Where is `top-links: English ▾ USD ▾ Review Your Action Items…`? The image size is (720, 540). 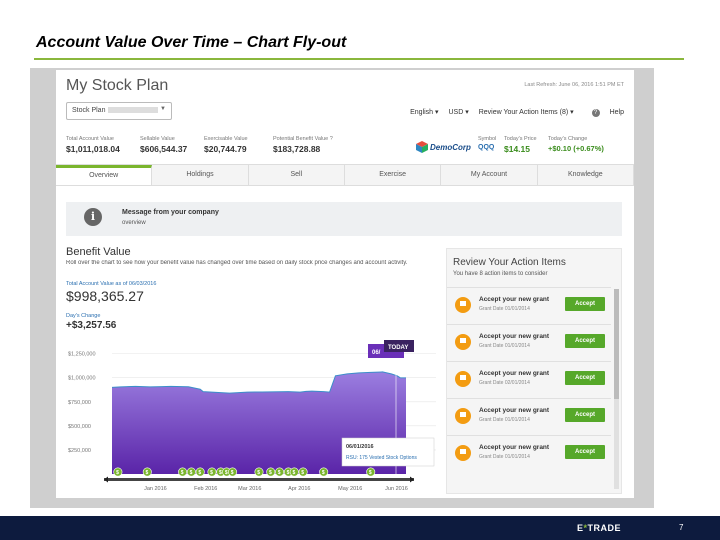 top-links: English ▾ USD ▾ Review Your Action Items… is located at coordinates (513, 112).